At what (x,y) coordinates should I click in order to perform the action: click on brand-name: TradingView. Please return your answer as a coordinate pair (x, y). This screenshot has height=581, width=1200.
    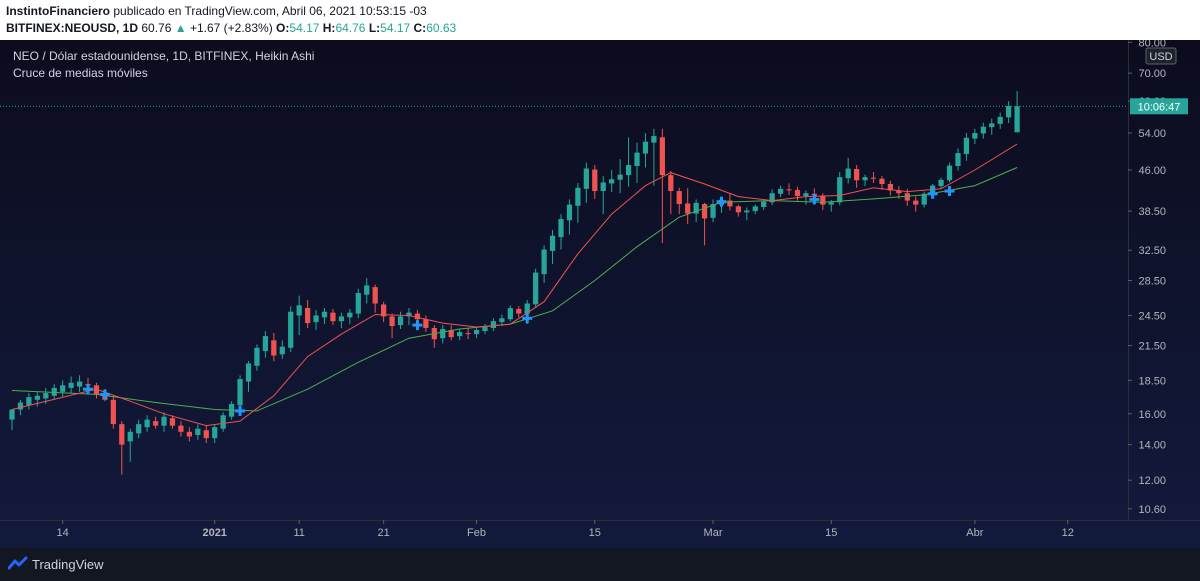
    Looking at the image, I should click on (68, 564).